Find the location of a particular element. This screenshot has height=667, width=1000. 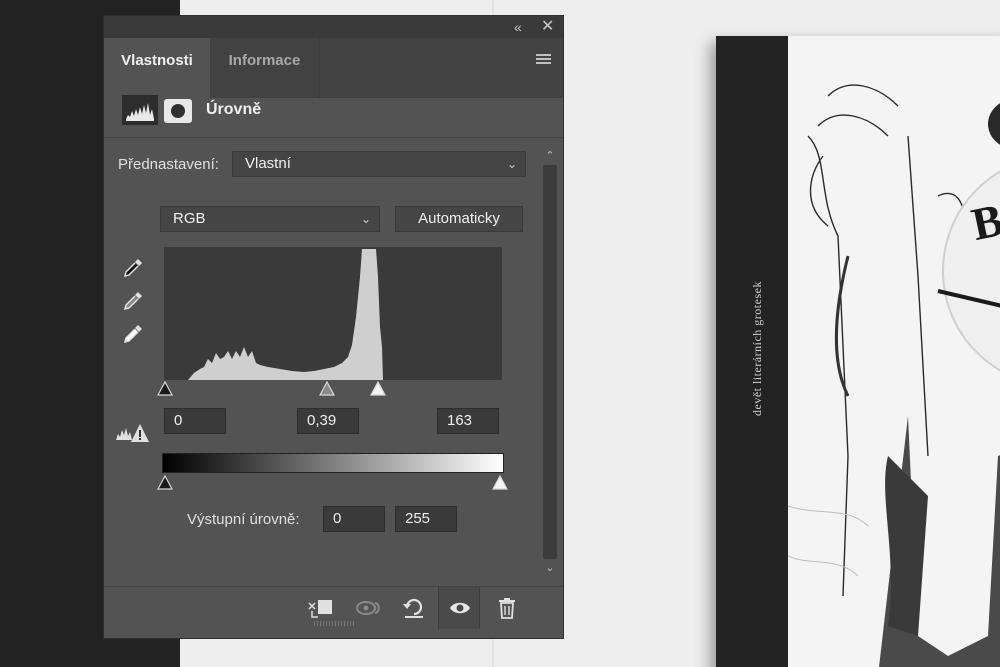

clipping-warning-icon is located at coordinates (132, 432).